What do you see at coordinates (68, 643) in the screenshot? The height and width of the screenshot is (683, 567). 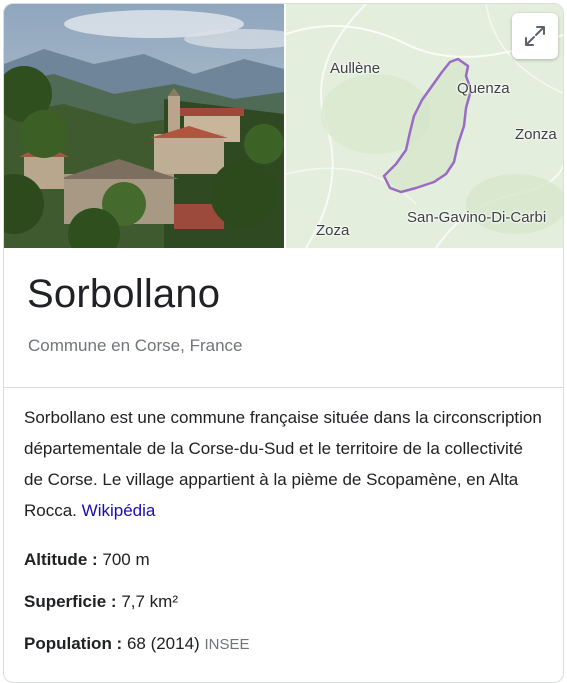 I see `fact-label: Population` at bounding box center [68, 643].